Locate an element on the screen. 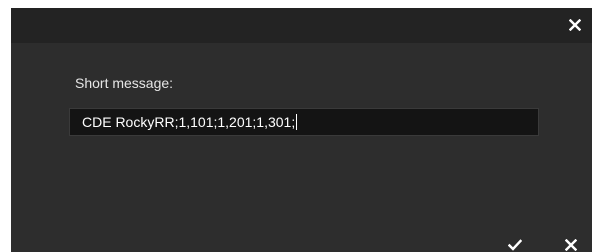 Image resolution: width=598 pixels, height=252 pixels. short-message-input-value: CDE RockyRR;1,101;1,201;1,301; is located at coordinates (189, 122).